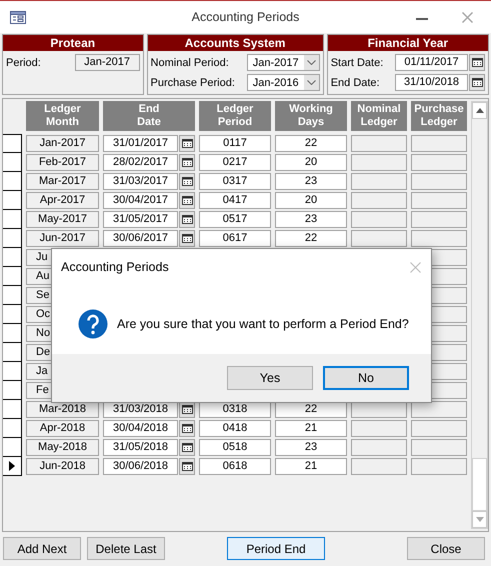  Describe the element at coordinates (235, 162) in the screenshot. I see `table-cell: 0217` at that location.